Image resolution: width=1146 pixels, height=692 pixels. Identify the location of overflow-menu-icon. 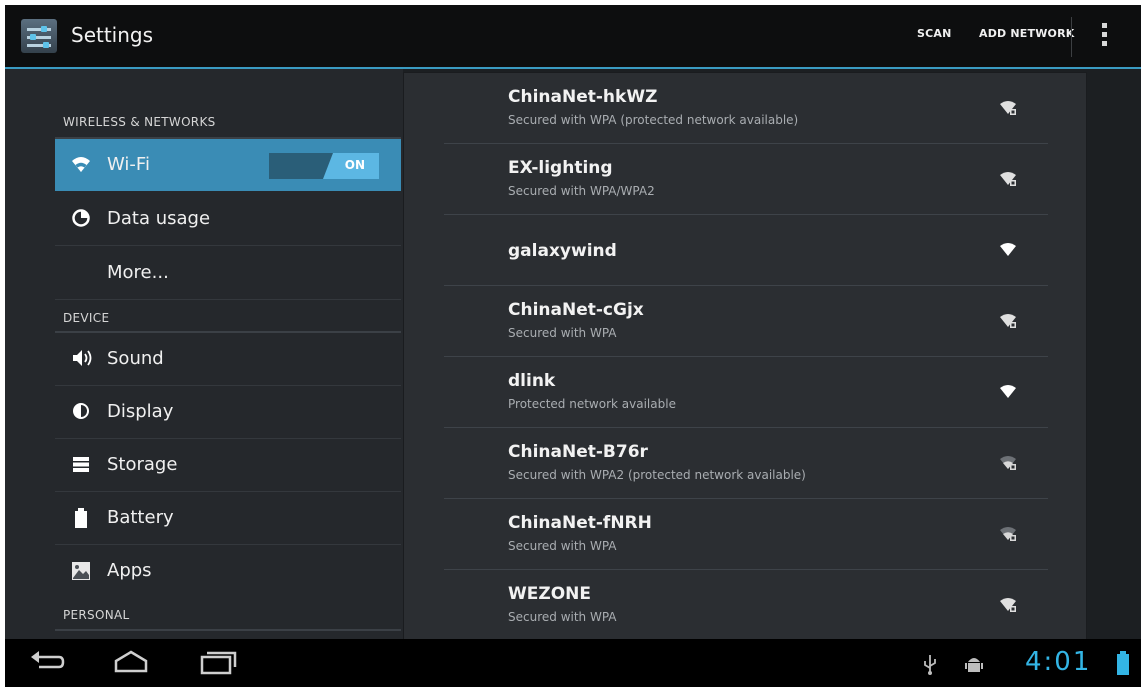
(1105, 36).